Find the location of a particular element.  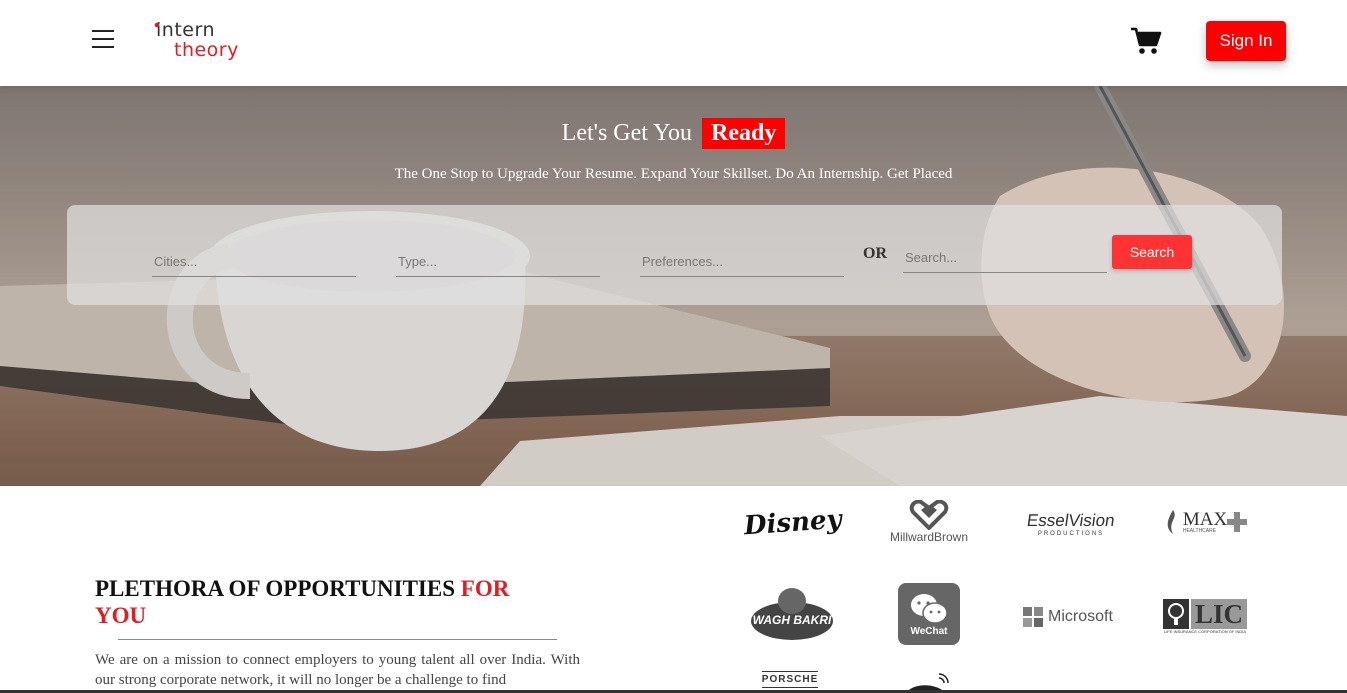

esselvision-logo-subtext: PRODUCTIONS is located at coordinates (1071, 534).